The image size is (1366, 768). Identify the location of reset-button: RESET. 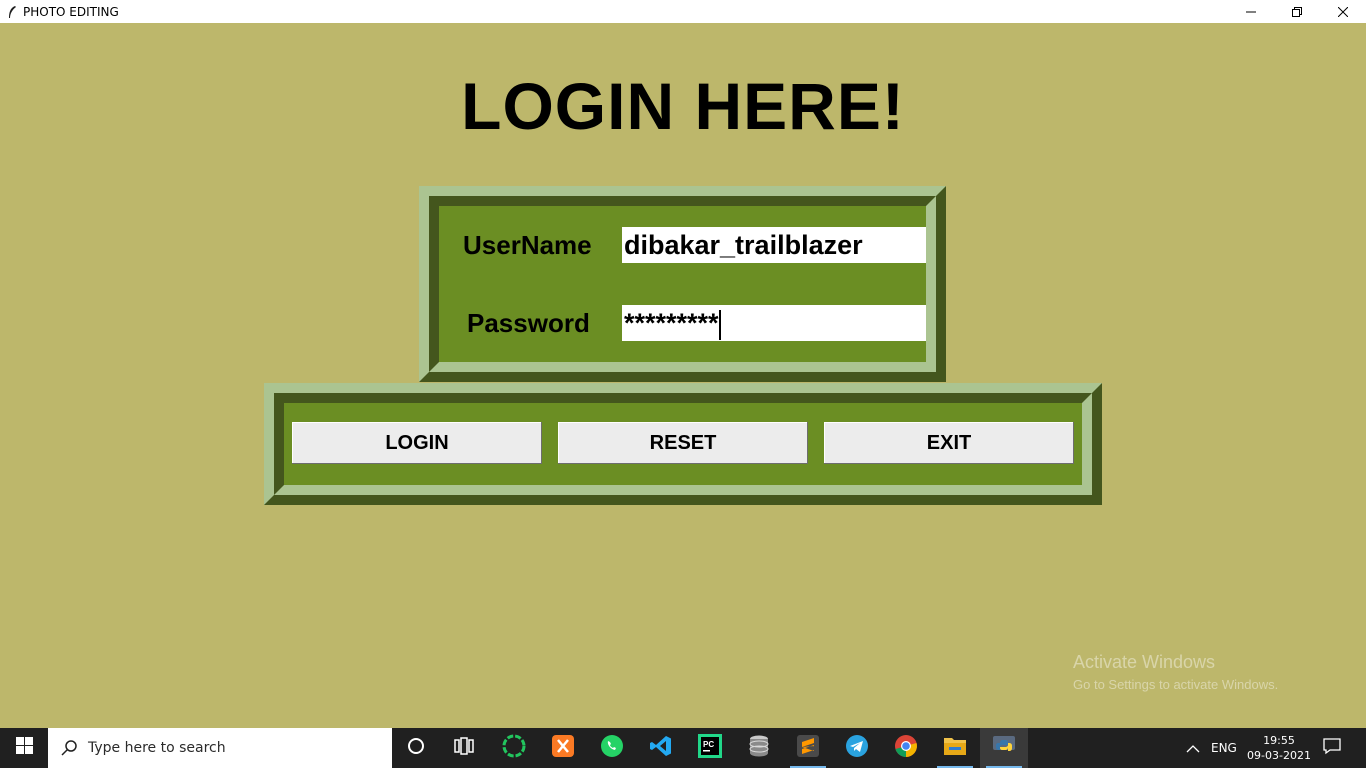
(683, 443).